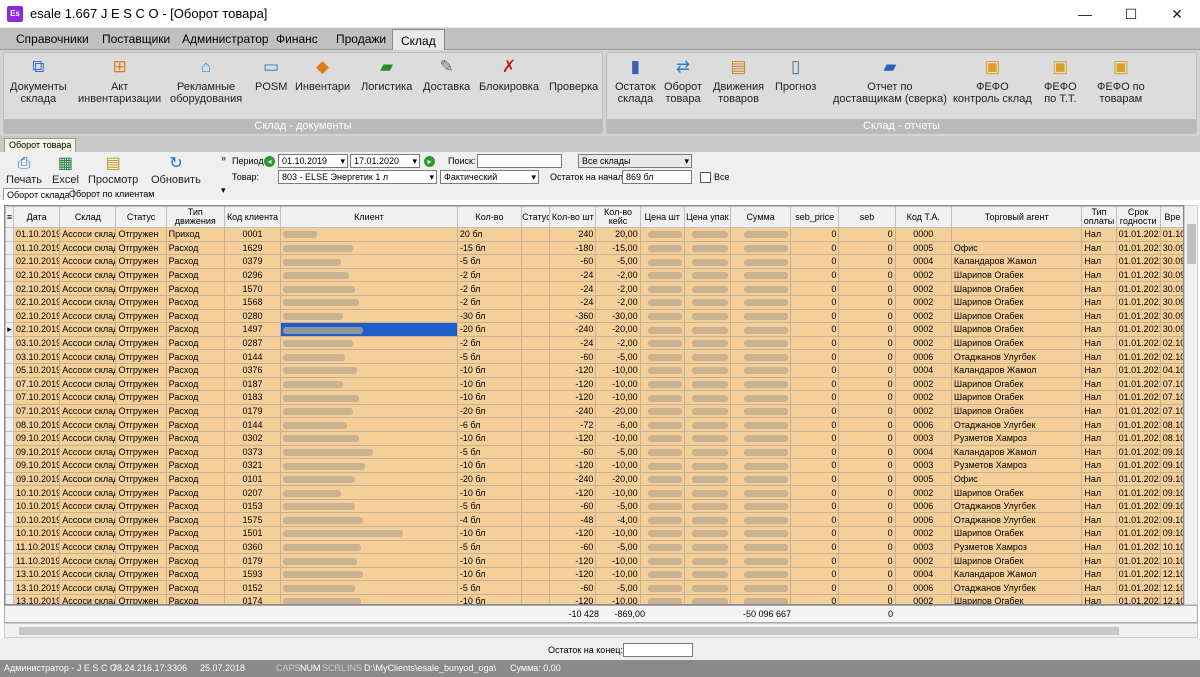  I want to click on cell-qty-cases: -5,00, so click(618, 356).